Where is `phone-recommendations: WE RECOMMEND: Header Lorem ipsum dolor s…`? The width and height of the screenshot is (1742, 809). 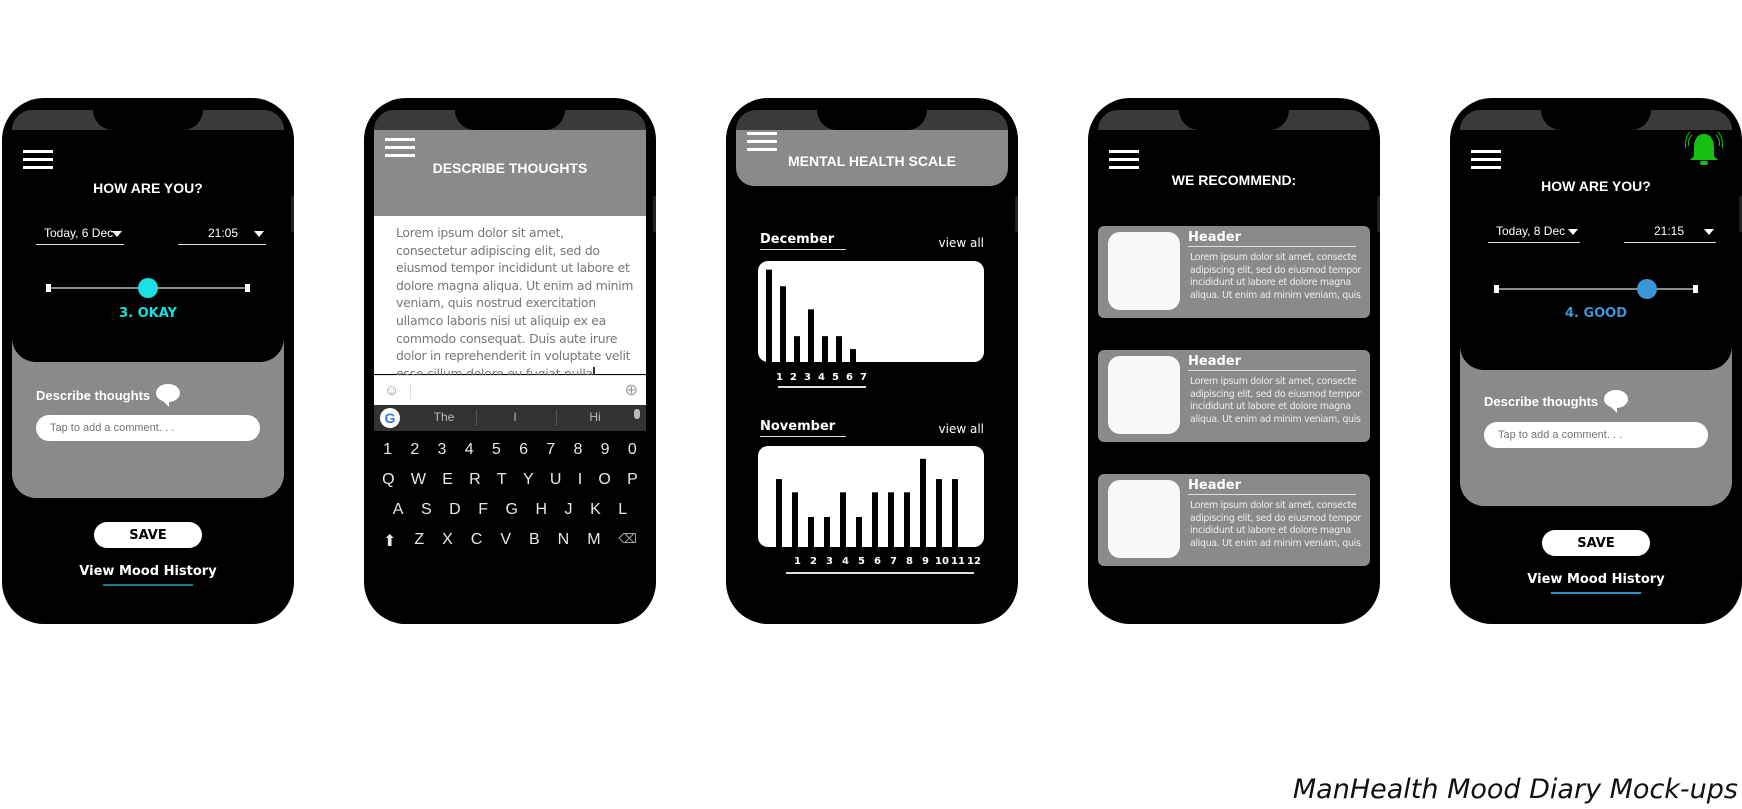 phone-recommendations: WE RECOMMEND: Header Lorem ipsum dolor s… is located at coordinates (1234, 361).